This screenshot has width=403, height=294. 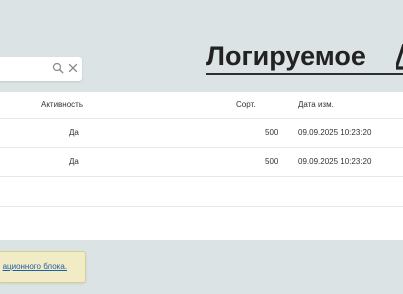 I want to click on table-header: Активность Сорт. Дата изм., so click(x=201, y=105).